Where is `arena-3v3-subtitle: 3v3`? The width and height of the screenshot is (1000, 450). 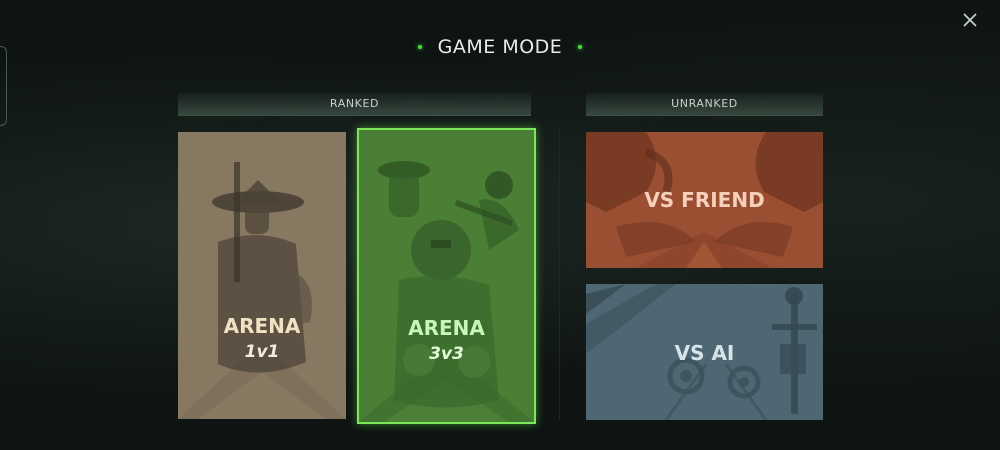
arena-3v3-subtitle: 3v3 is located at coordinates (446, 354).